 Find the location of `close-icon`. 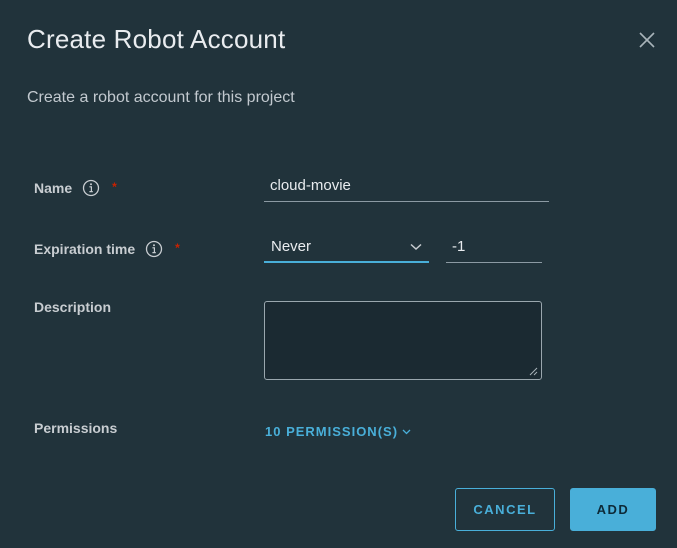

close-icon is located at coordinates (647, 40).